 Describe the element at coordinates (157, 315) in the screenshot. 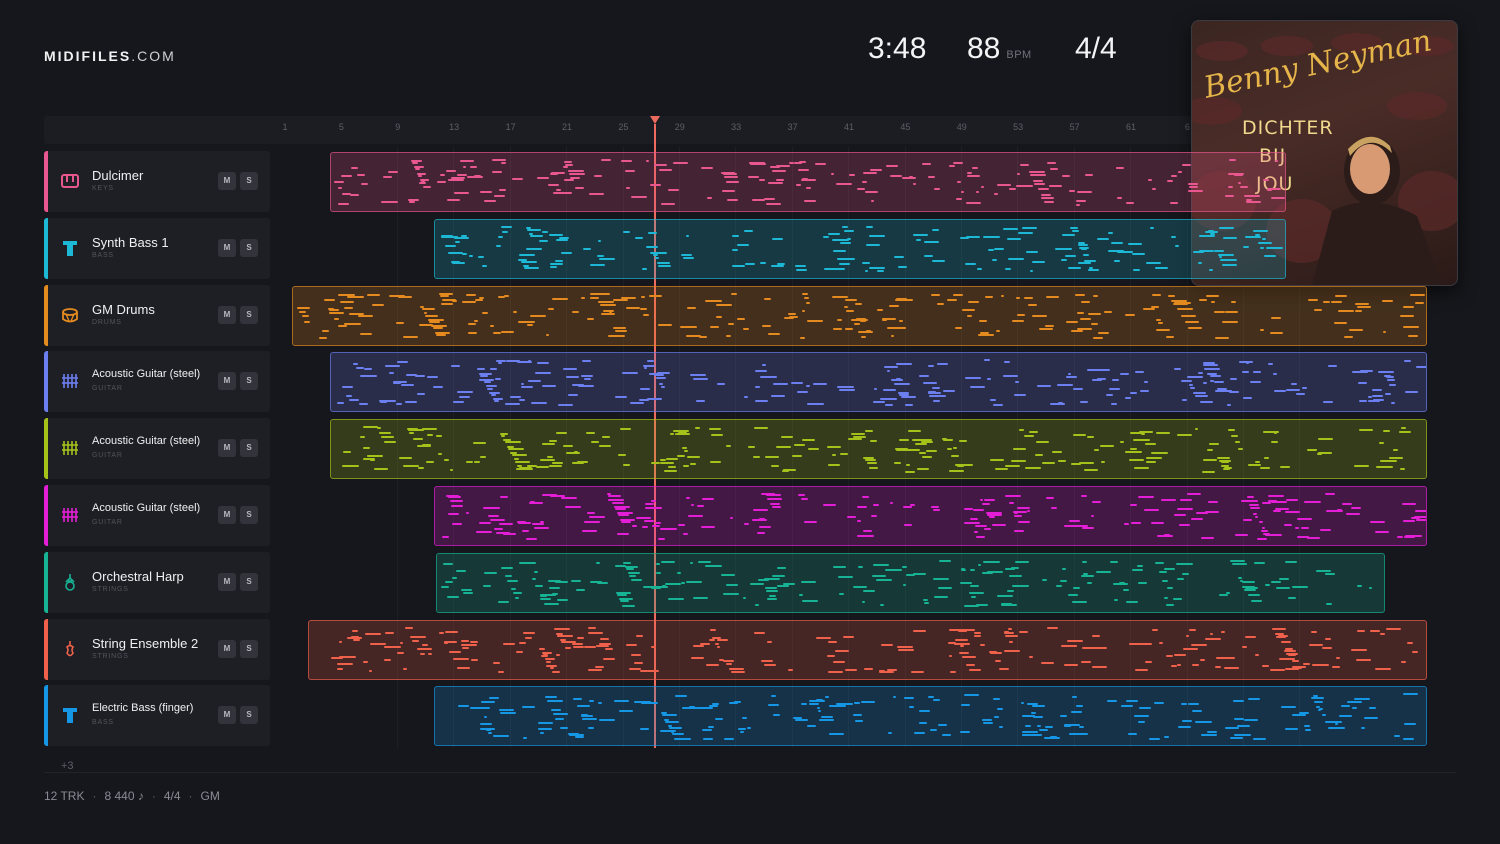

I see `track-header: GM Drums DRUMS M S` at that location.